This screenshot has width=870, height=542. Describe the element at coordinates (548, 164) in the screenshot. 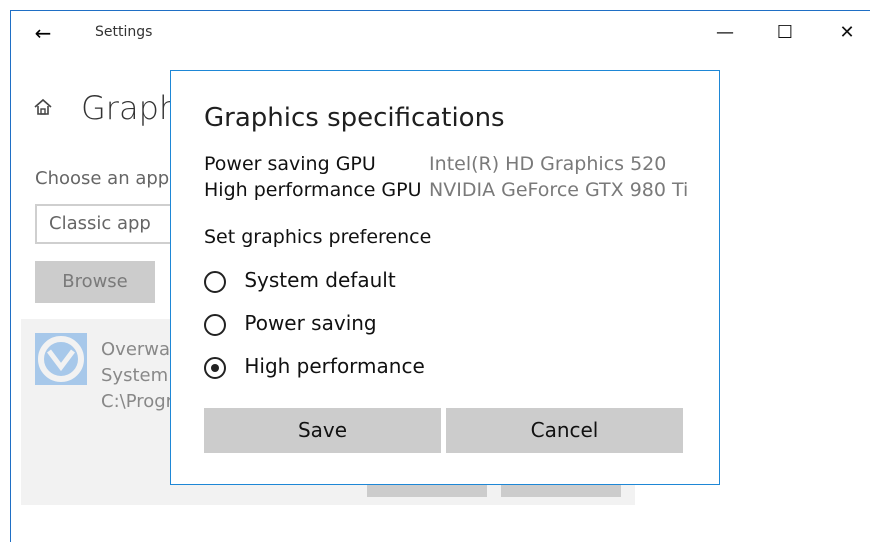

I see `power-saving-gpu-value: Intel(R) HD Graphics 520` at that location.